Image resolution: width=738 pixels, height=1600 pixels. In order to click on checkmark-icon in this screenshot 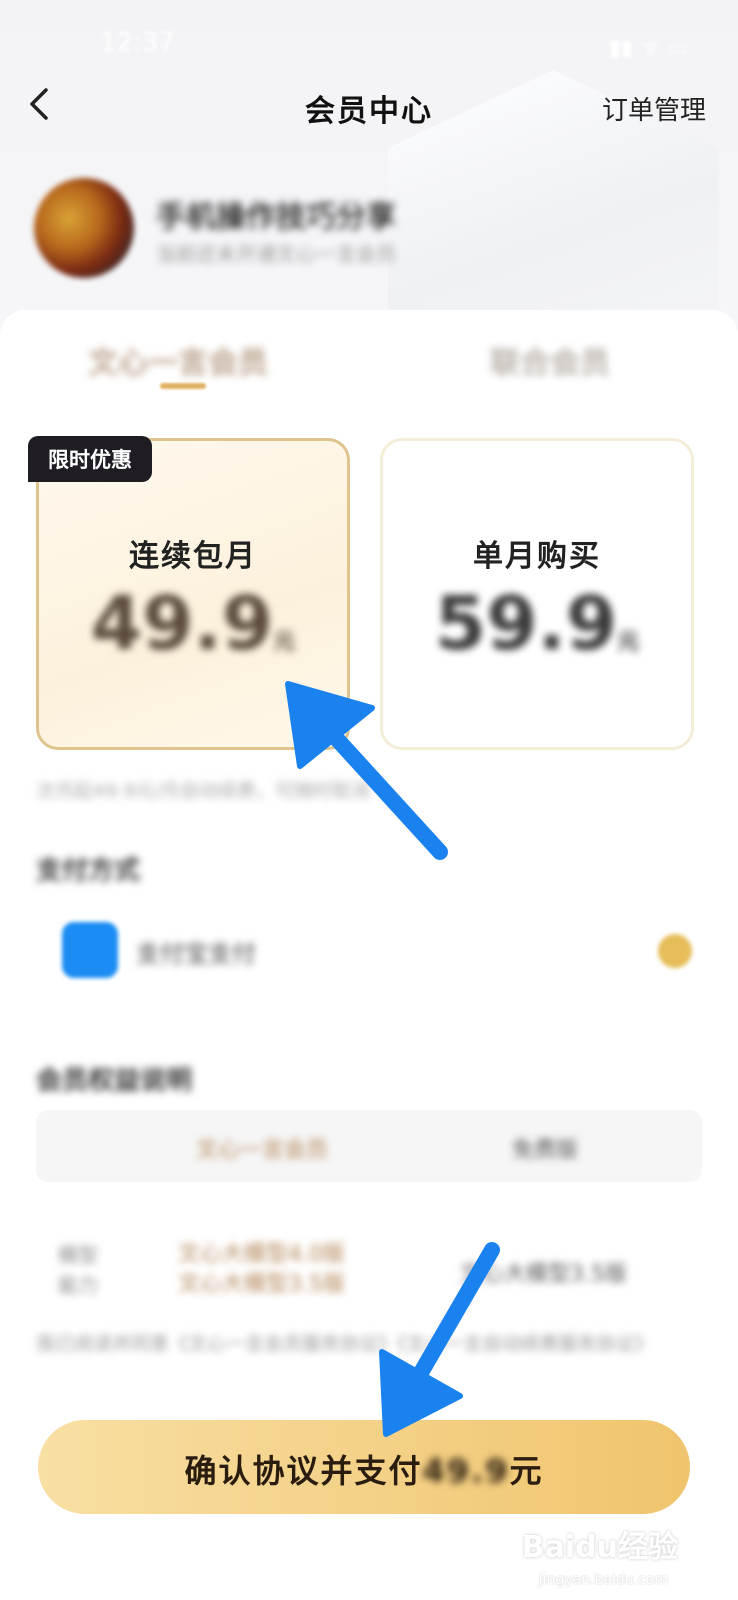, I will do `click(675, 951)`.